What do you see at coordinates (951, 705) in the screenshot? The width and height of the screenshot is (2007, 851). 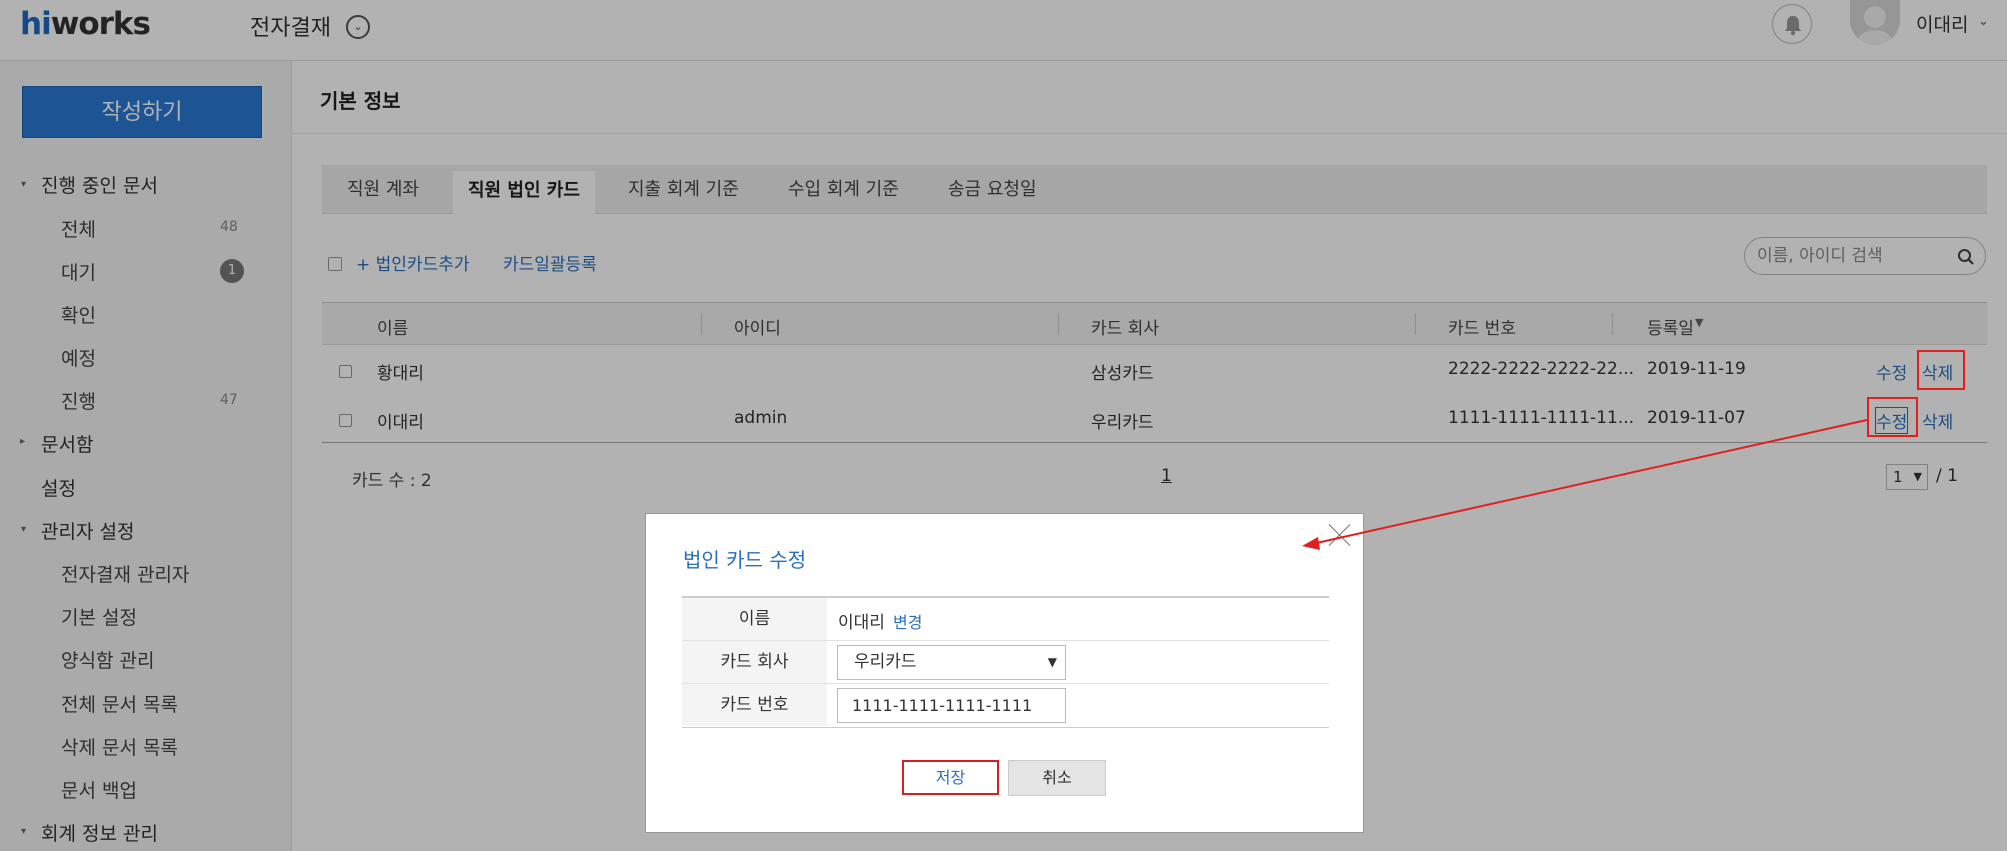 I see `card-number-input` at bounding box center [951, 705].